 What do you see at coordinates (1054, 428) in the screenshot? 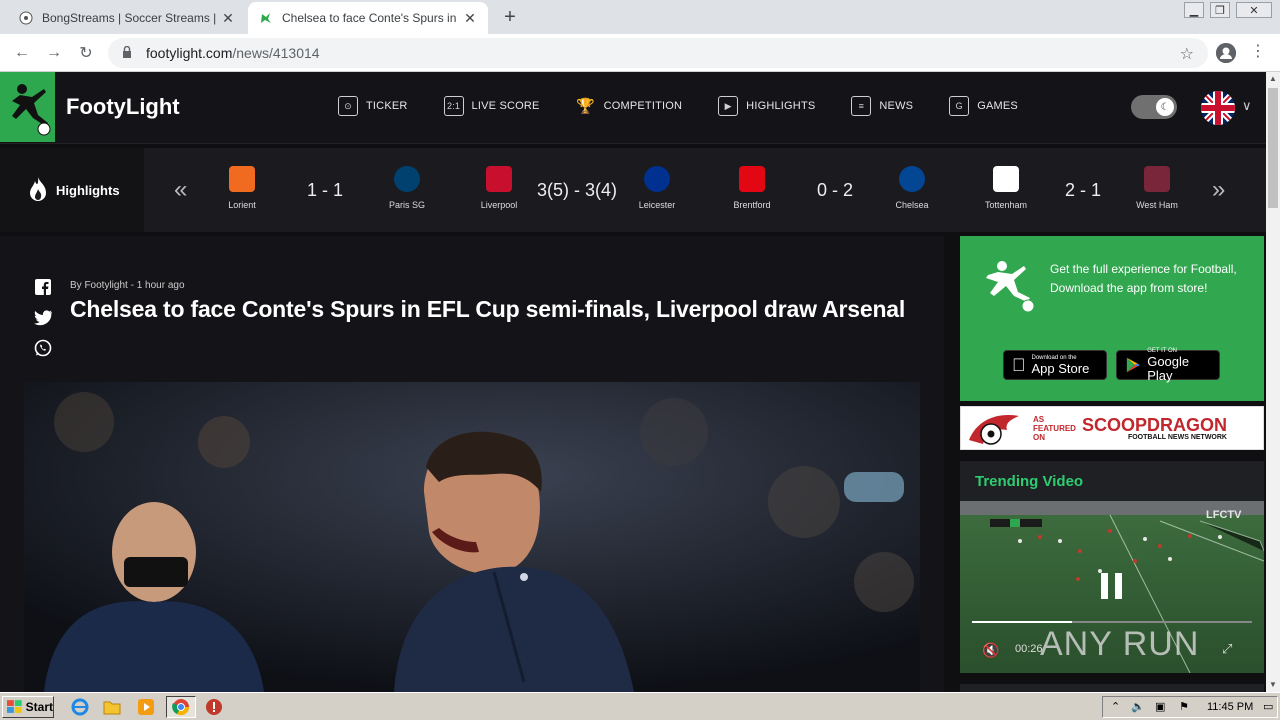
I see `scoop-tag-2: FEATURED` at bounding box center [1054, 428].